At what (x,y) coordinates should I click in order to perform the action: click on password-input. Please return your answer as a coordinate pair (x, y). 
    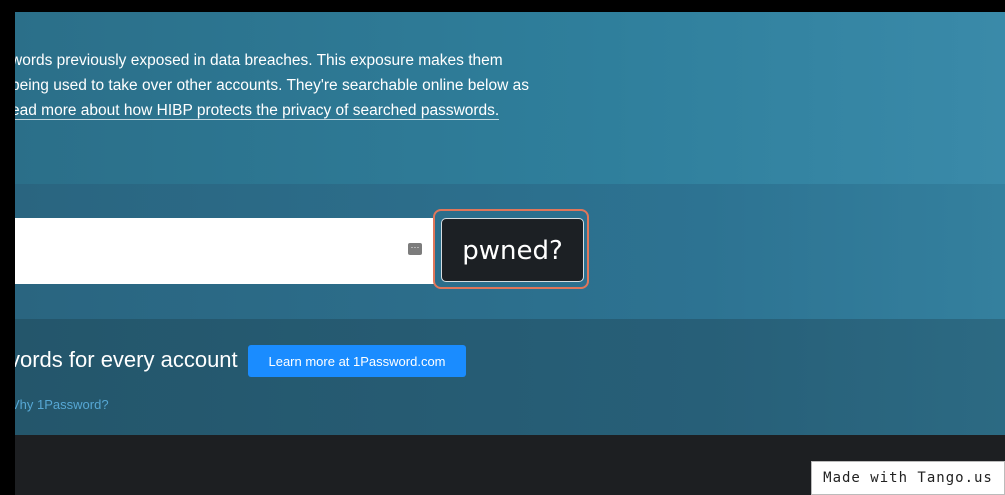
    Looking at the image, I should click on (225, 251).